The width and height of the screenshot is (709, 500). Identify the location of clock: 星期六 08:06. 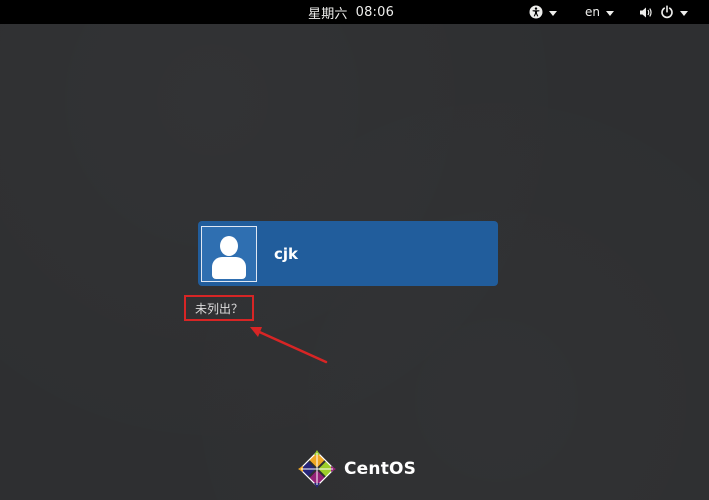
(351, 12).